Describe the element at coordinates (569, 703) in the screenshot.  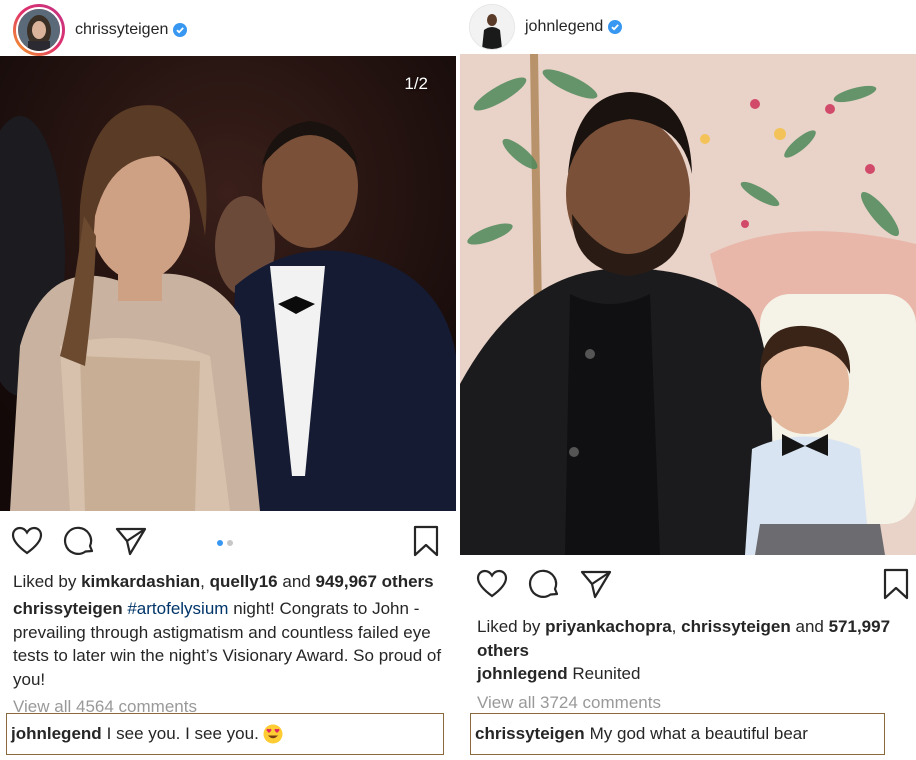
I see `view-all-comments: View all 3724 comments` at that location.